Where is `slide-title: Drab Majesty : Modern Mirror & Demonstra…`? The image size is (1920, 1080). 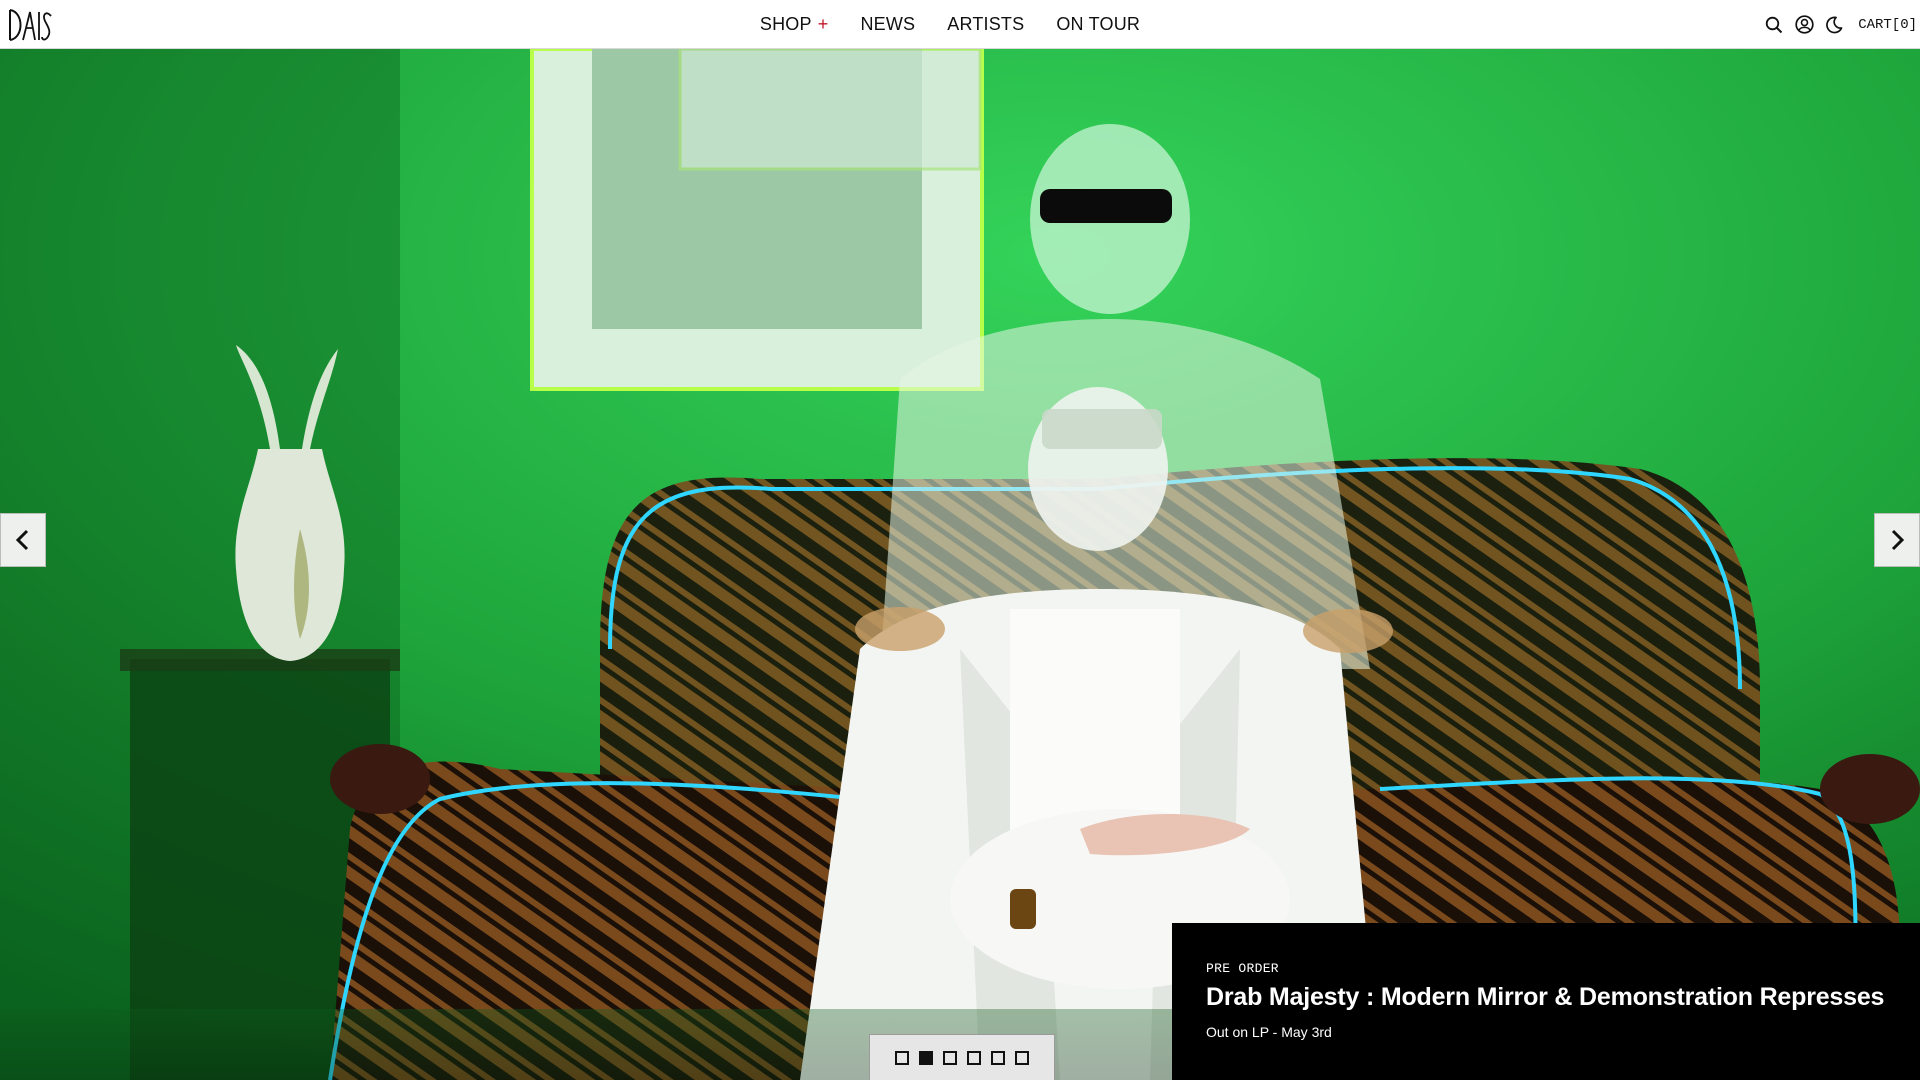
slide-title: Drab Majesty : Modern Mirror & Demonstra… is located at coordinates (1563, 997).